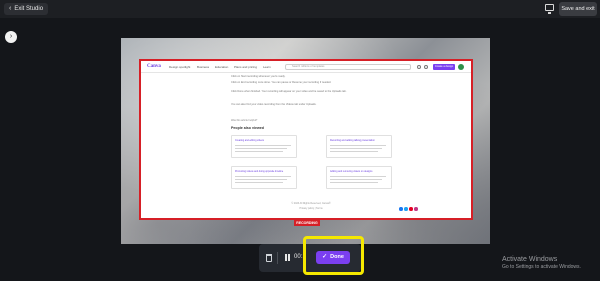 This screenshot has width=600, height=281. I want to click on inner-bell-icon, so click(426, 67).